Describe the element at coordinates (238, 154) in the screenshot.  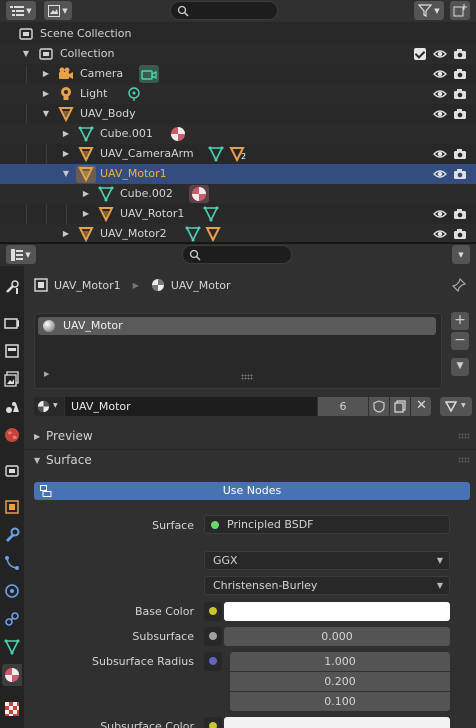
I see `outliner-row-uav-cameraarm: ▶ UAV_CameraArm 2` at that location.